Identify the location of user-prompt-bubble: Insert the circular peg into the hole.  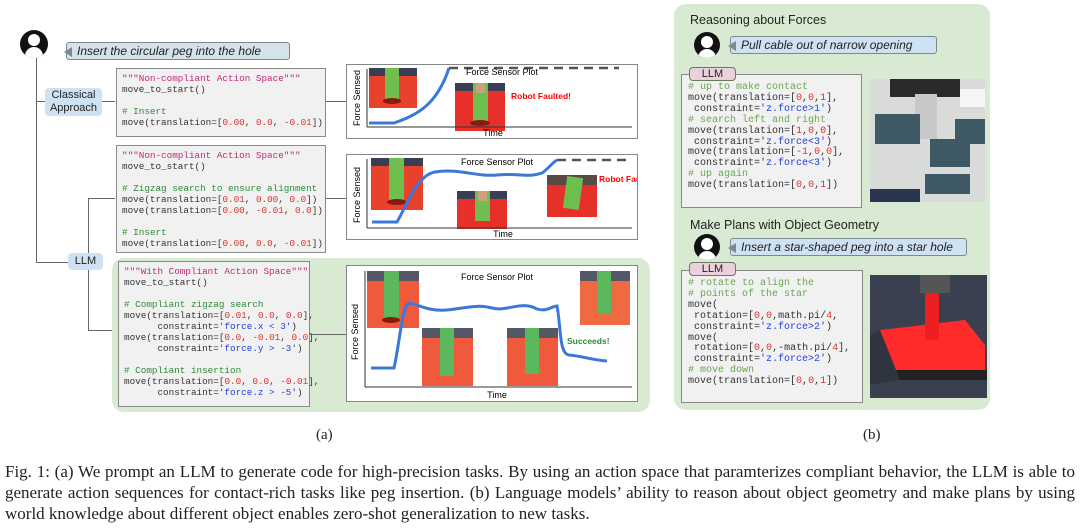
(177, 51).